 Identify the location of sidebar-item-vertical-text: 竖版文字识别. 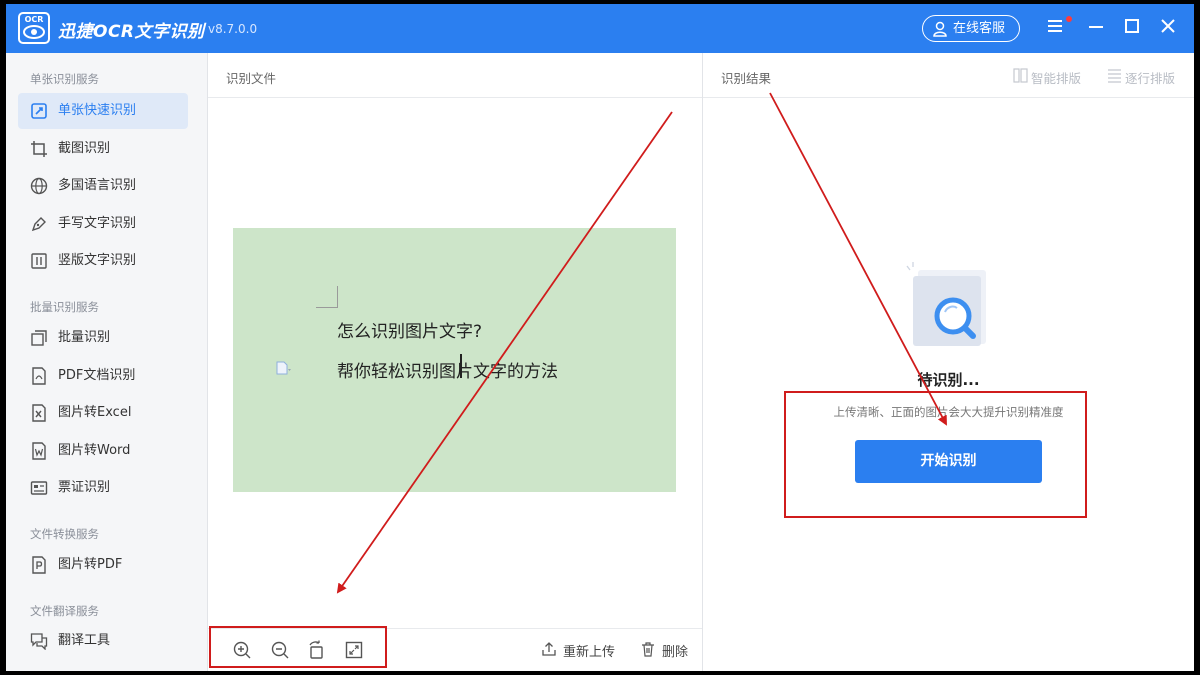
(103, 261).